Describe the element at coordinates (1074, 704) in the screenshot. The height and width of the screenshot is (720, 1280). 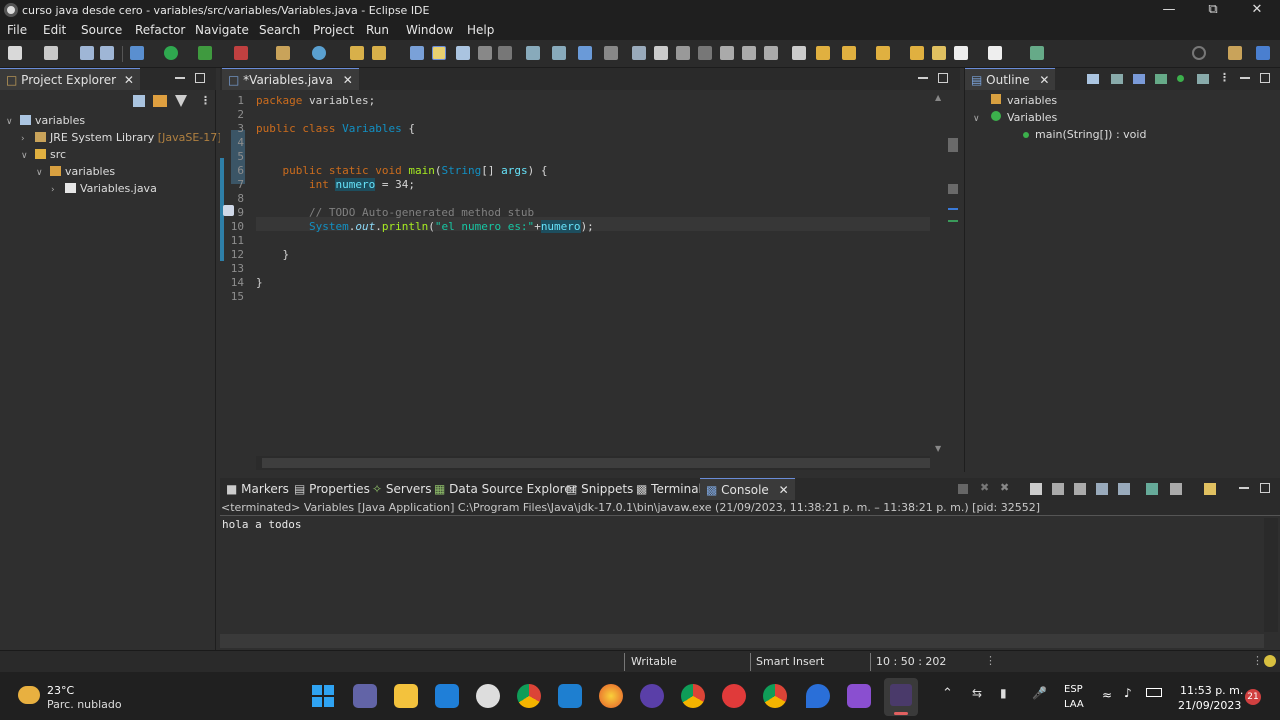
I see `keyboard-layout: LAA` at that location.